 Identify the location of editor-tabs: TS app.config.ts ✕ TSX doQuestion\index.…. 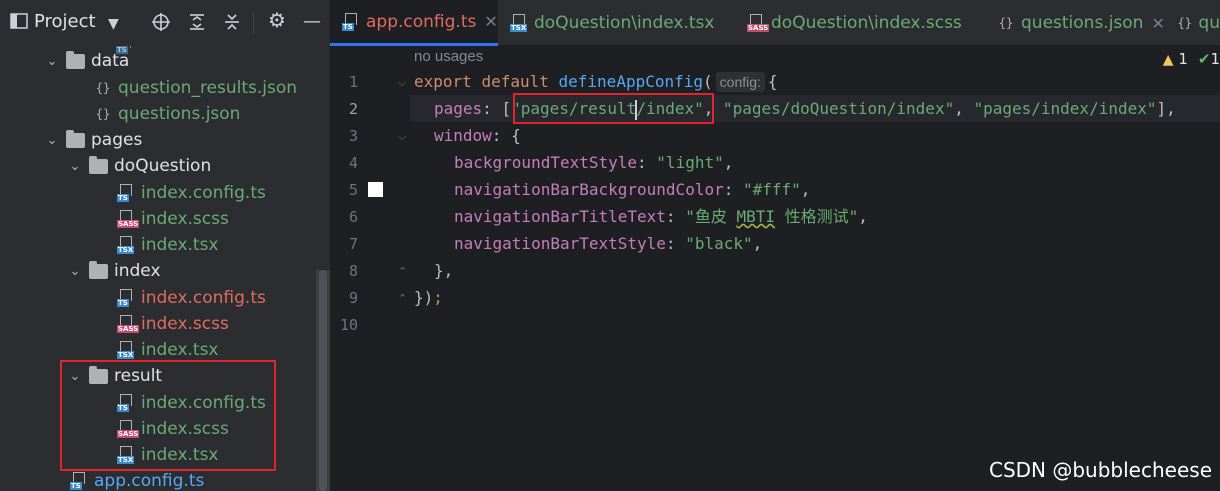
(775, 23).